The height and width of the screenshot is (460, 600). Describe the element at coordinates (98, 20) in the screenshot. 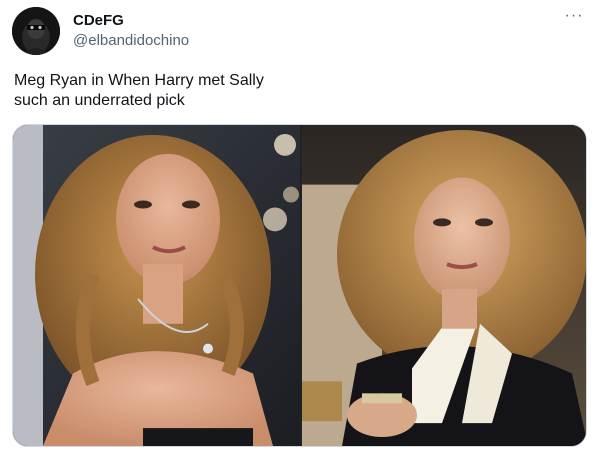

I see `author-display-name: CDeFG` at that location.